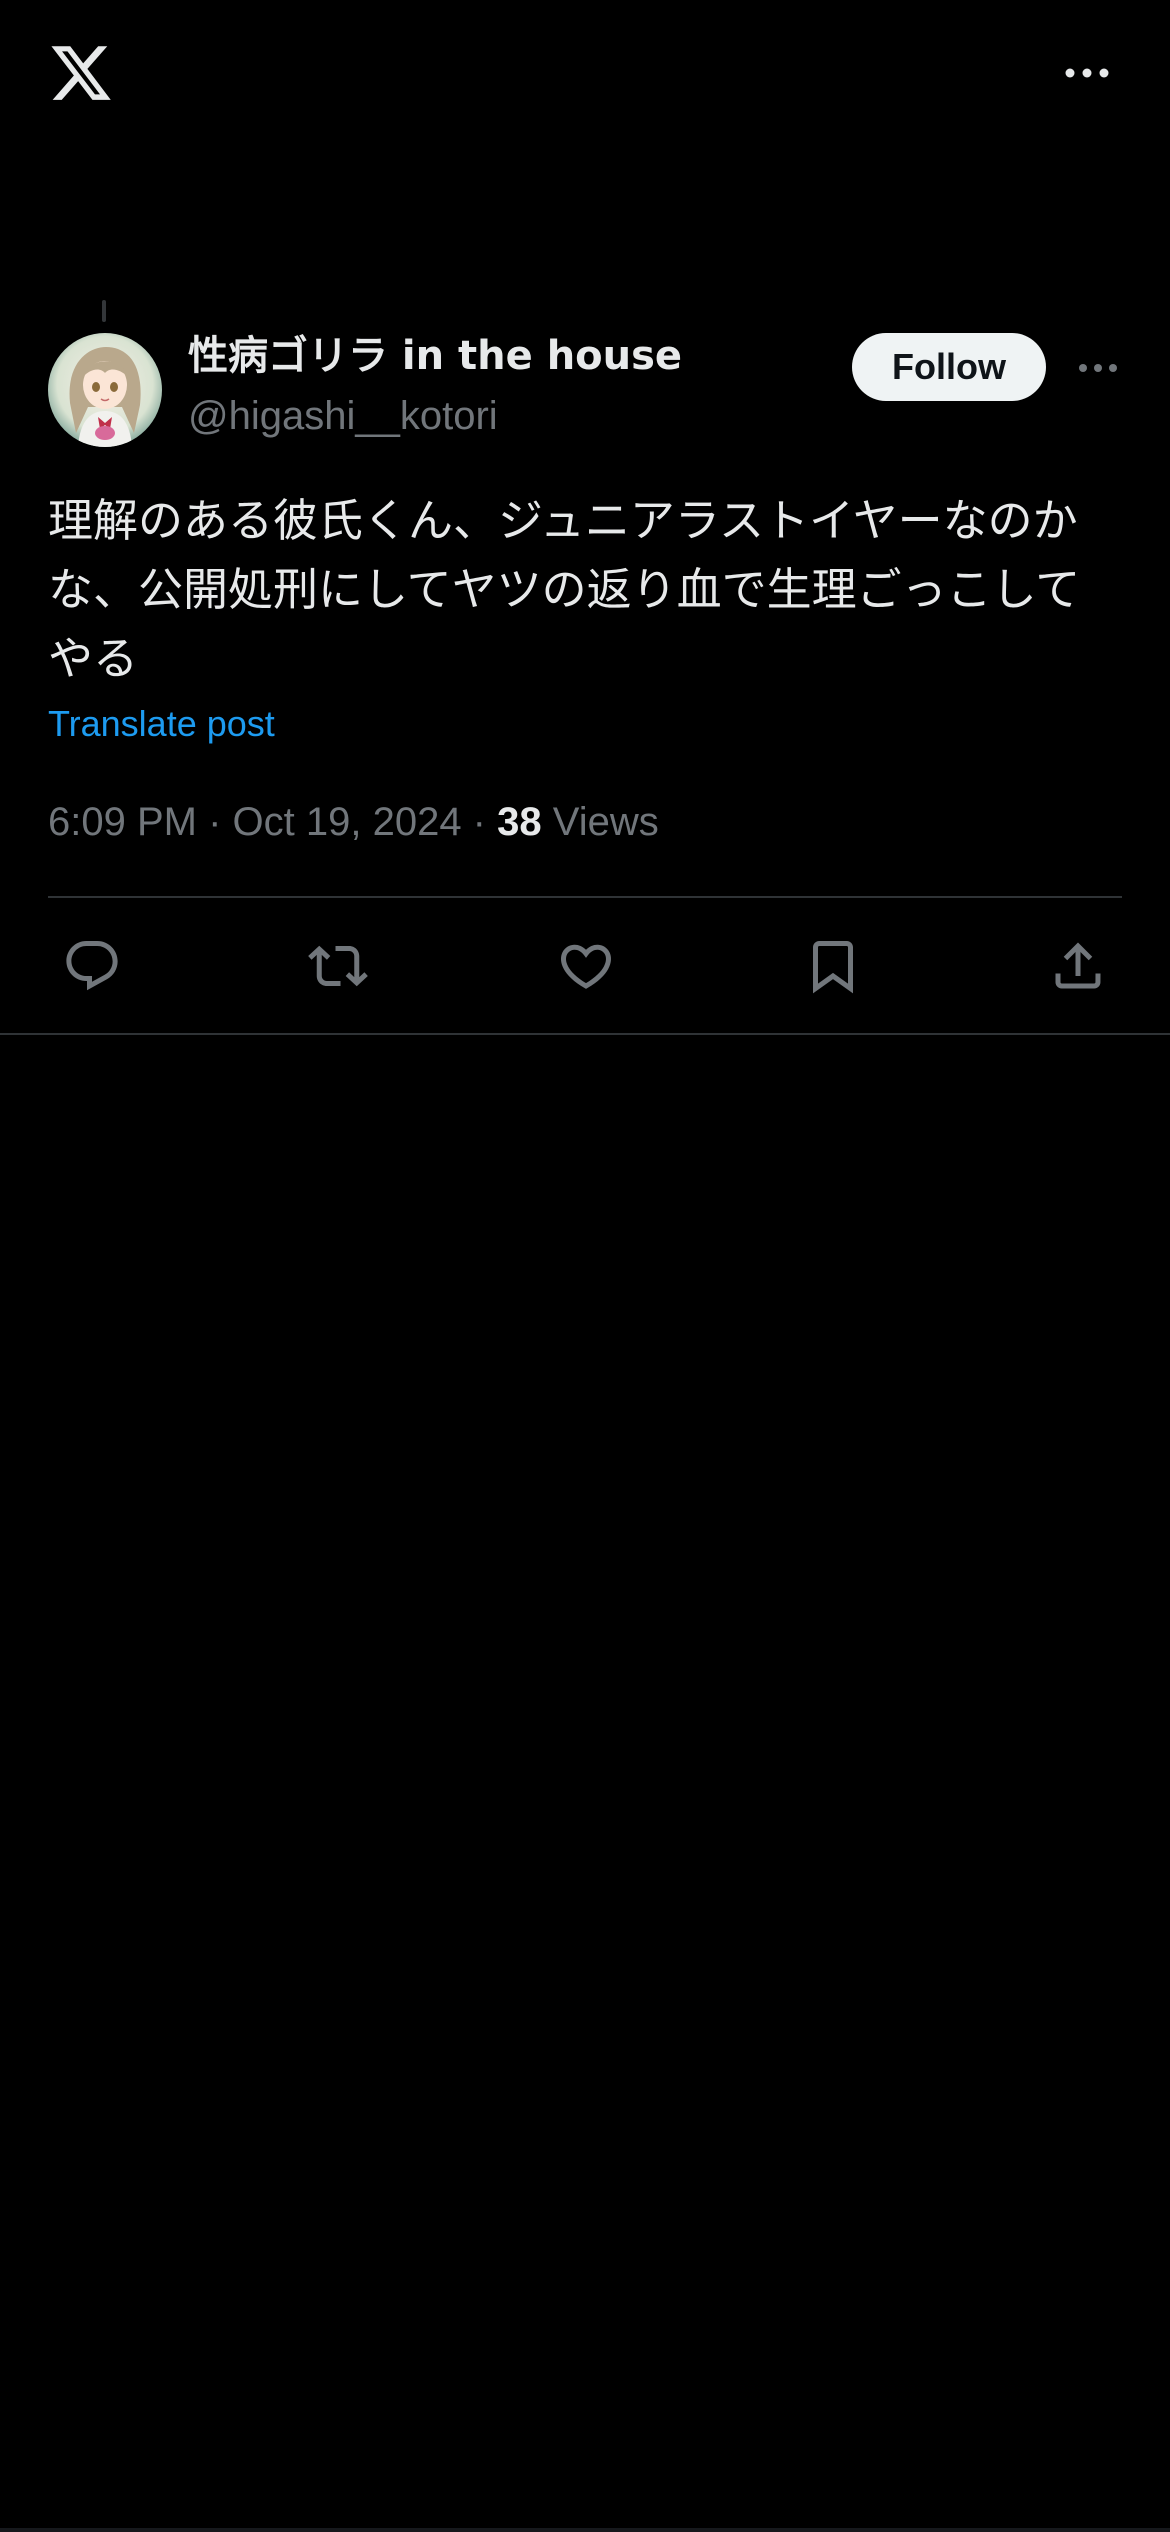 The image size is (1170, 2532). Describe the element at coordinates (347, 822) in the screenshot. I see `post-date: Oct 19, 2024` at that location.